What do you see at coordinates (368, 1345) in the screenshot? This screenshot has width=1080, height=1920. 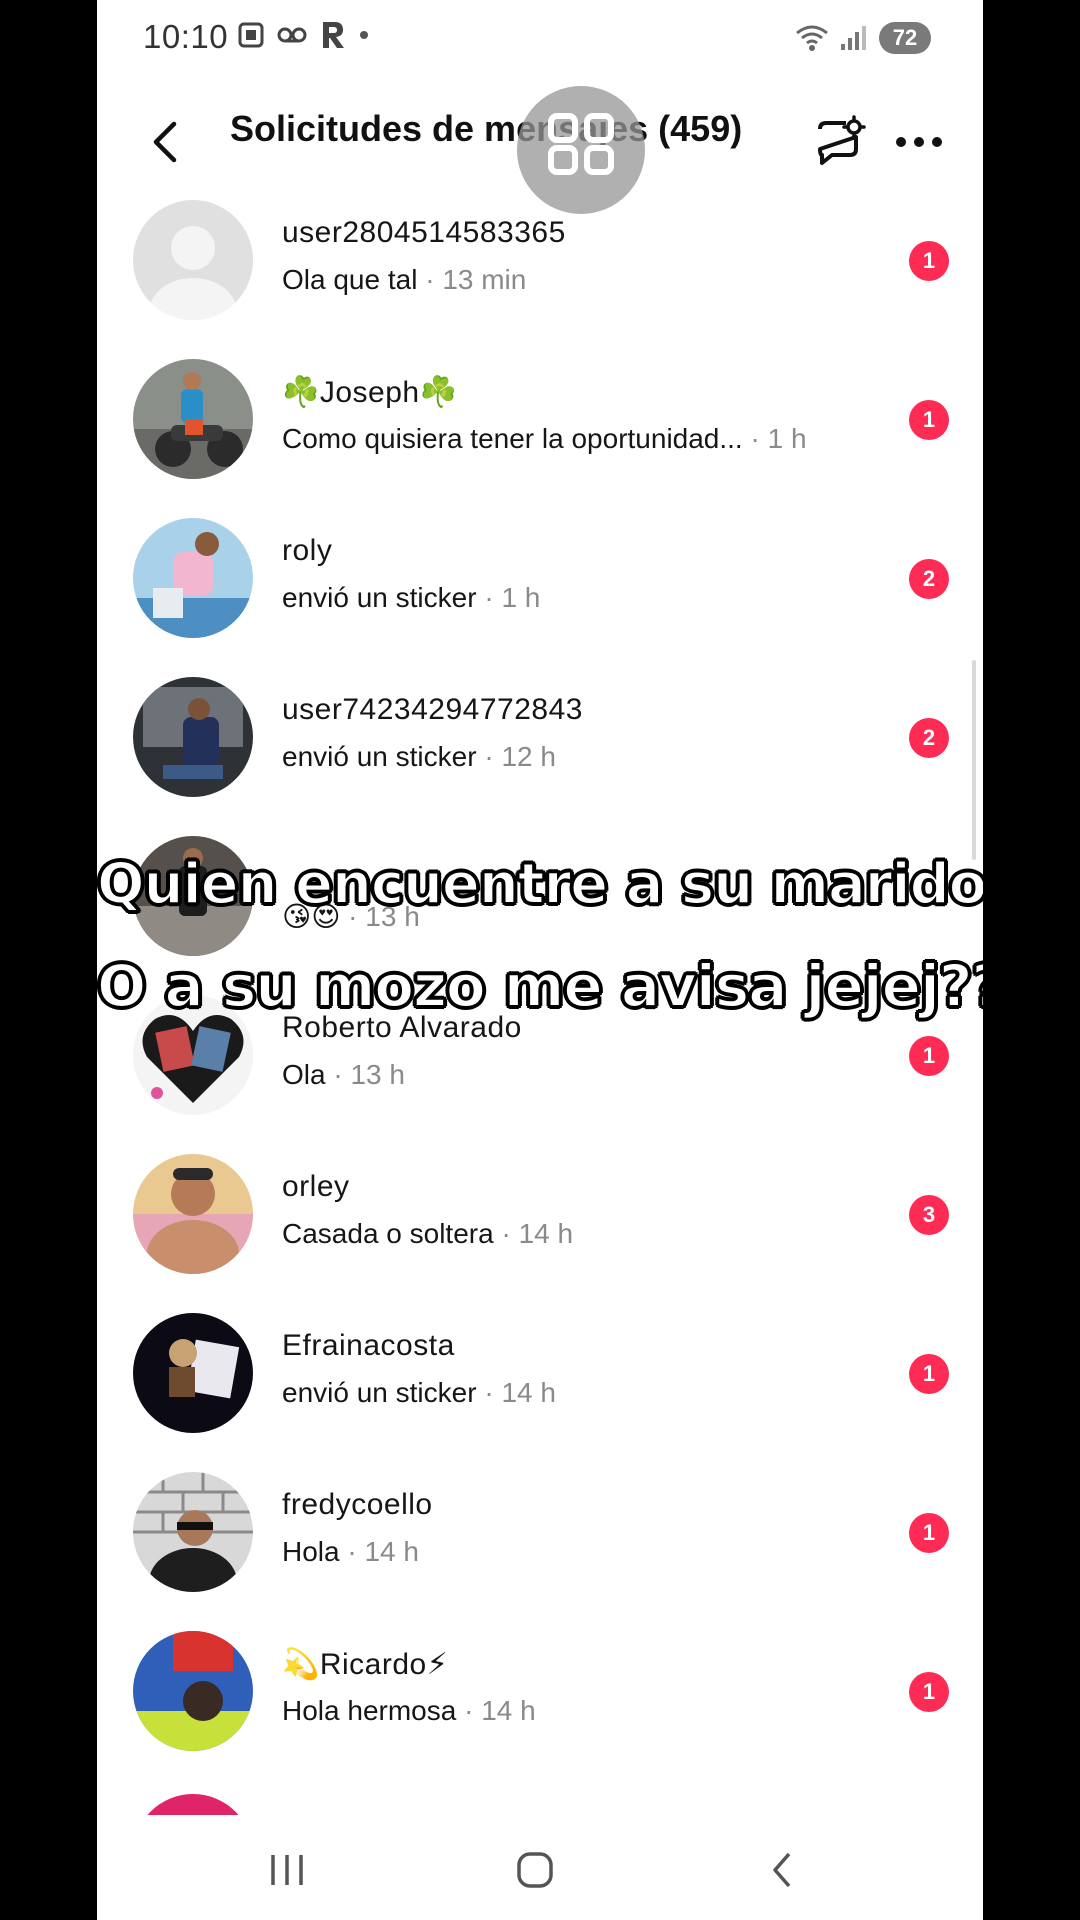 I see `contact-name: Efrainacosta` at bounding box center [368, 1345].